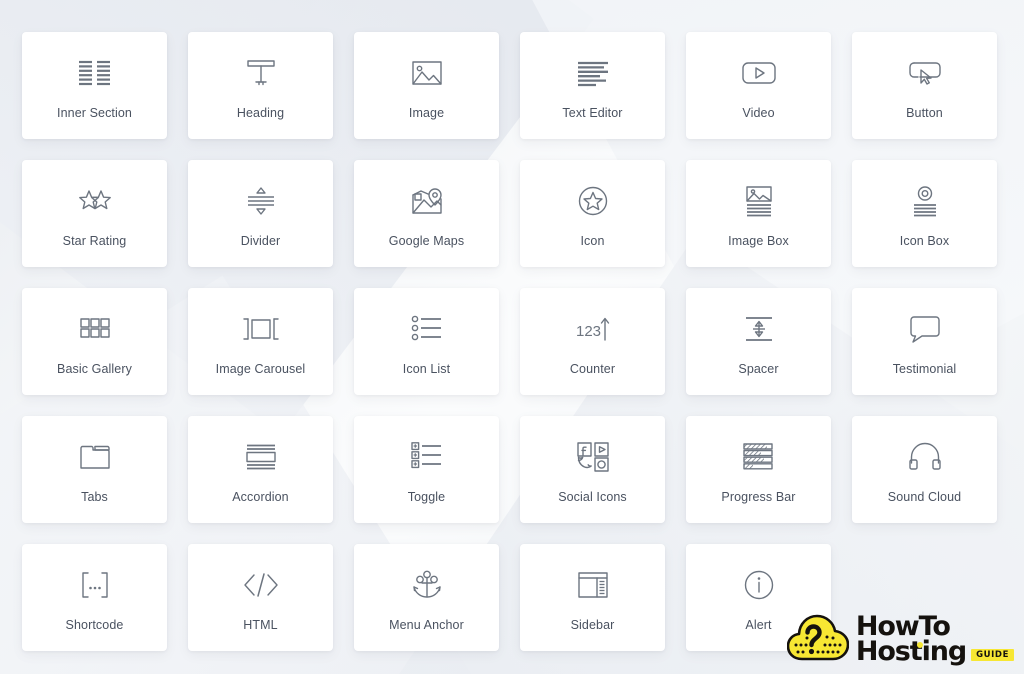 Image resolution: width=1024 pixels, height=674 pixels. What do you see at coordinates (260, 625) in the screenshot?
I see `widget-label: HTML` at bounding box center [260, 625].